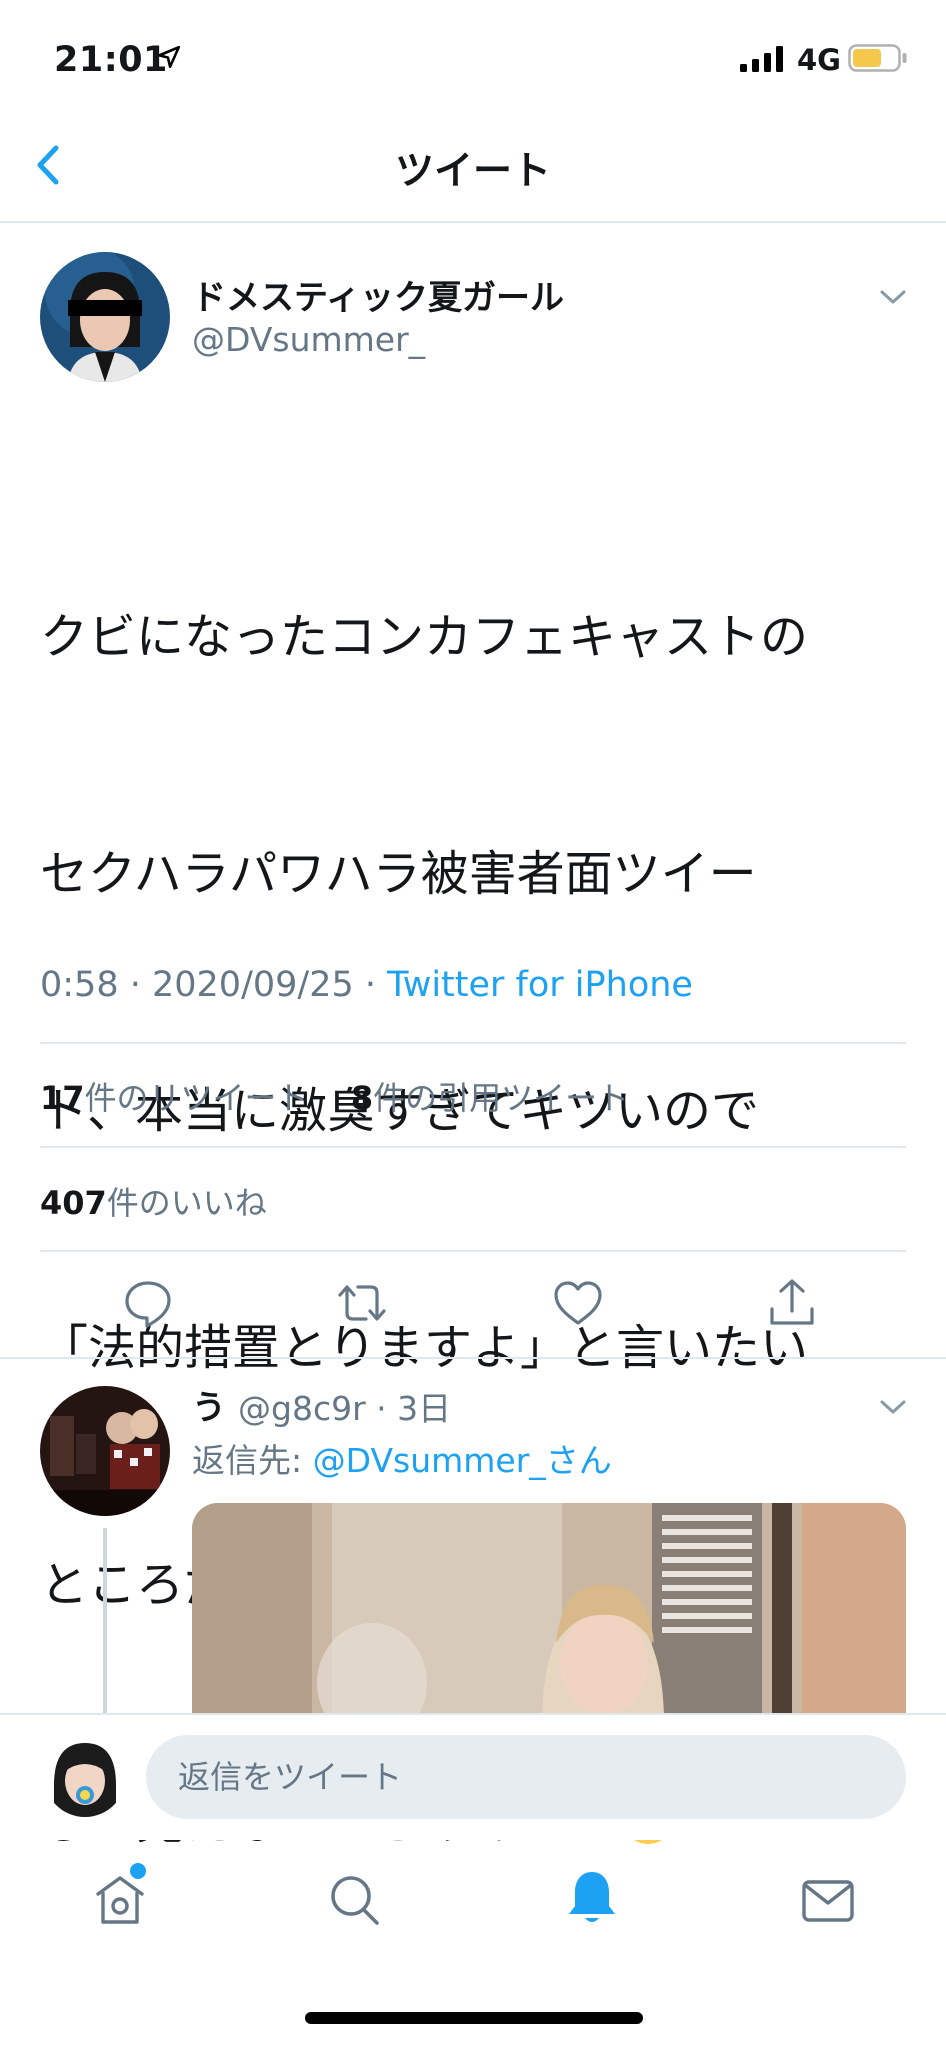 The image size is (946, 2048). Describe the element at coordinates (148, 1303) in the screenshot. I see `reply-icon` at that location.